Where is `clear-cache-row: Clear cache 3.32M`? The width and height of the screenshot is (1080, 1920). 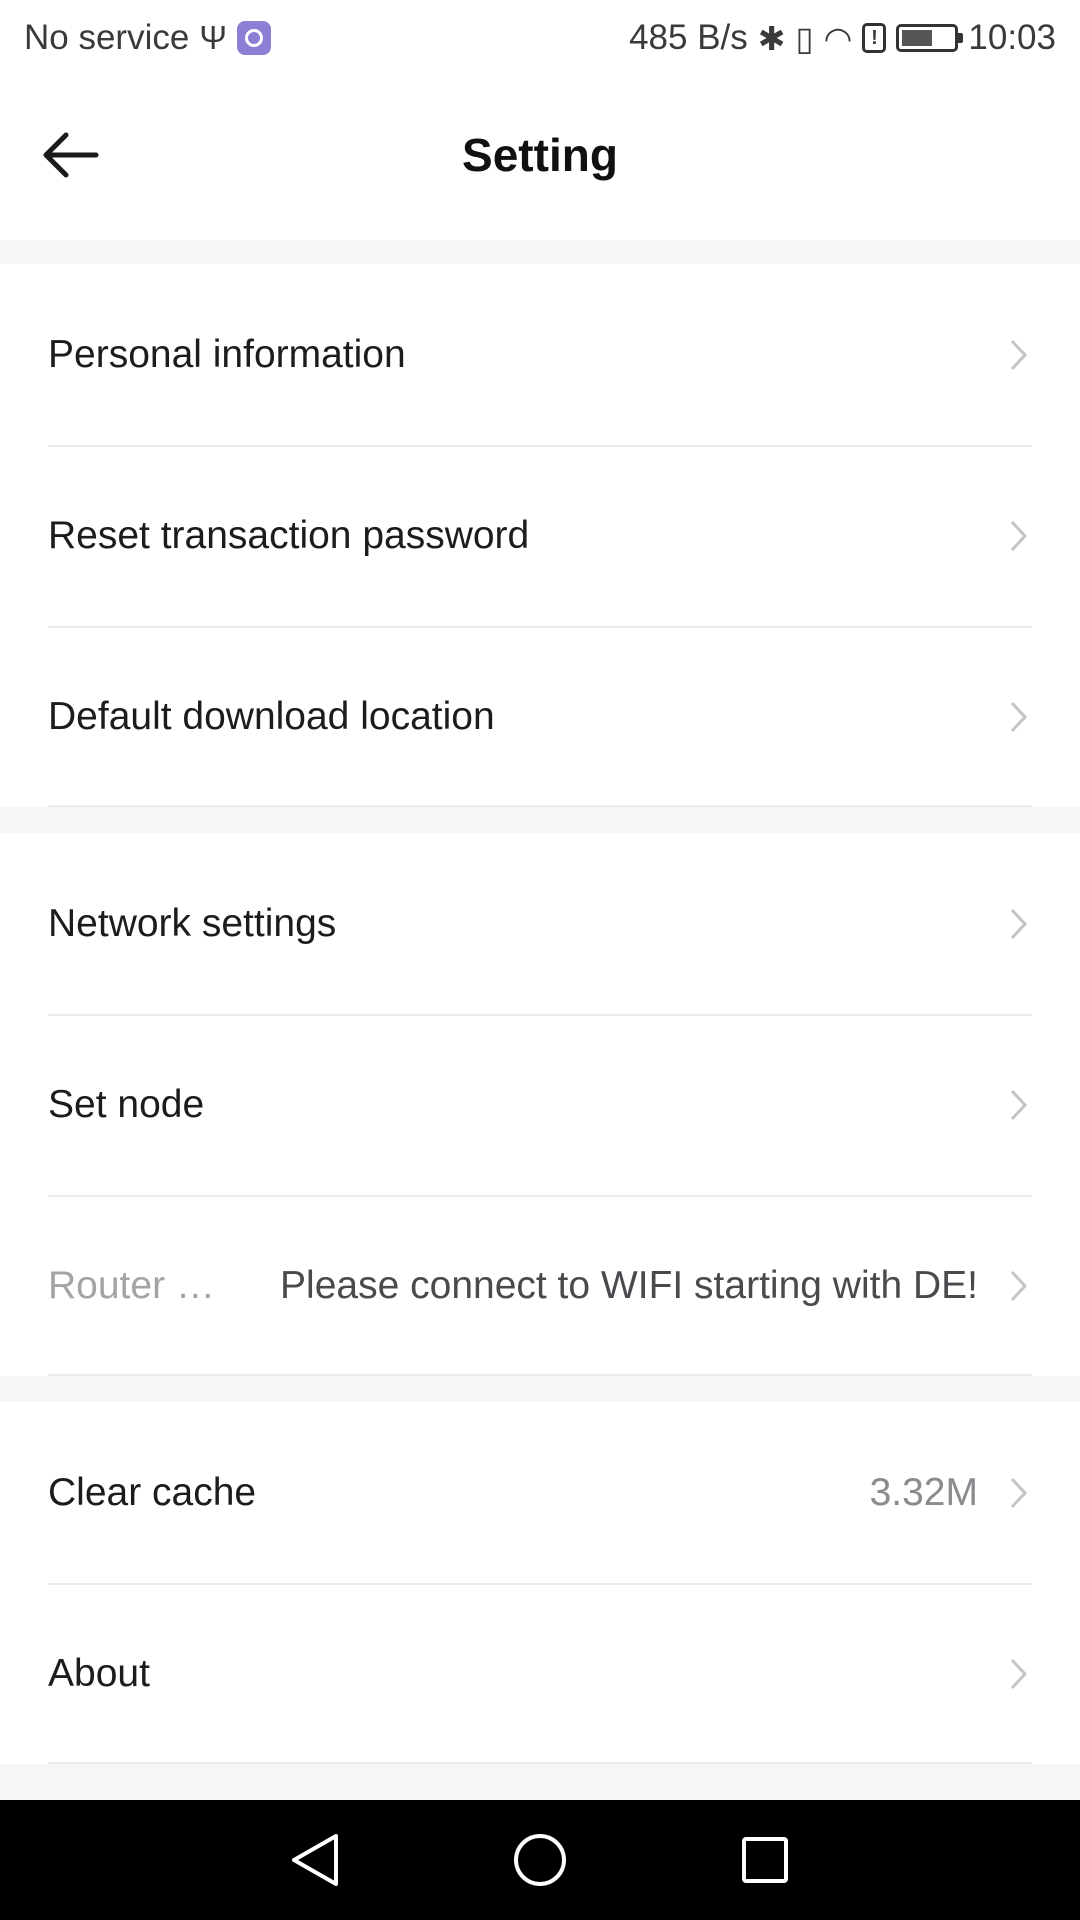
clear-cache-row: Clear cache 3.32M is located at coordinates (540, 1492).